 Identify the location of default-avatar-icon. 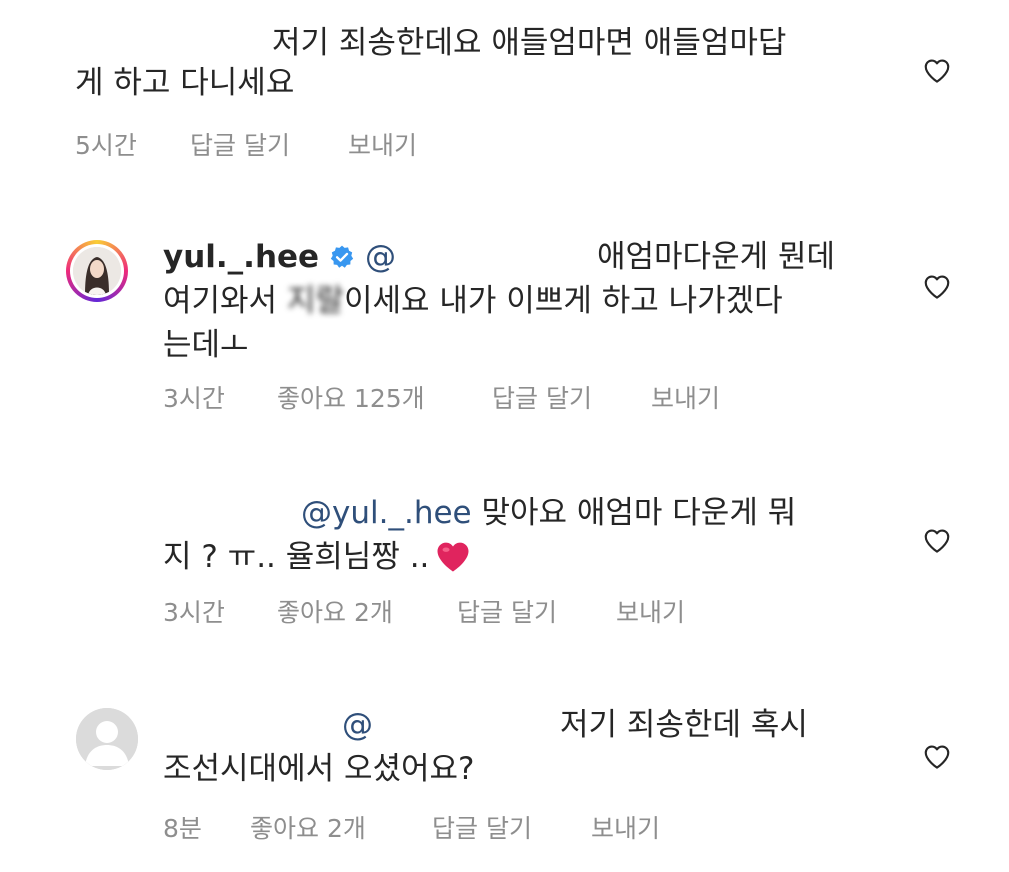
(107, 739).